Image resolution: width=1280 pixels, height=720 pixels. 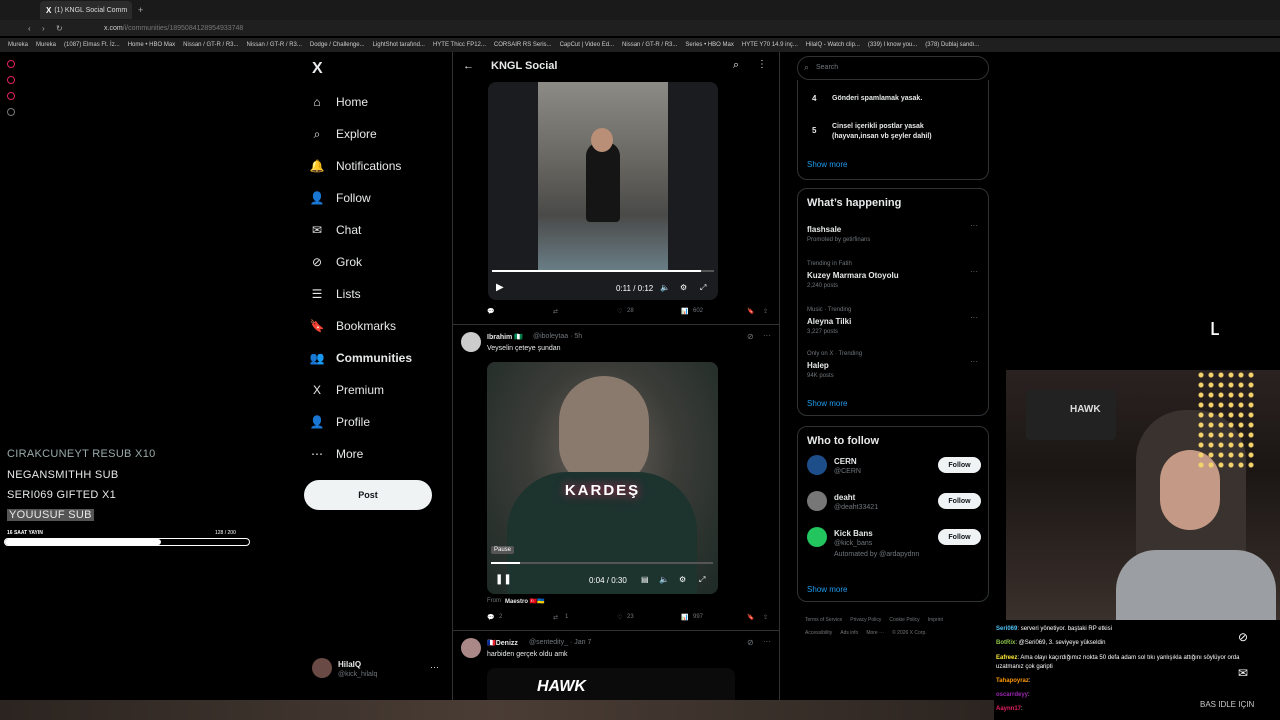 I want to click on back-arrow-icon: ←, so click(x=468, y=66).